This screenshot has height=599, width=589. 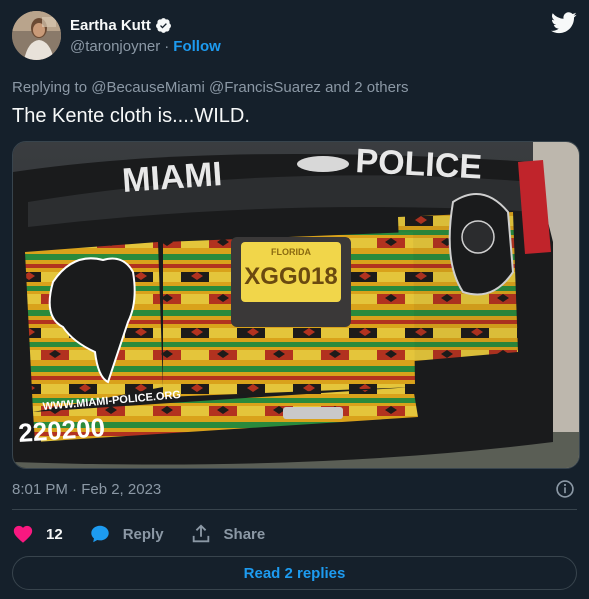 What do you see at coordinates (244, 534) in the screenshot?
I see `share-label: Share` at bounding box center [244, 534].